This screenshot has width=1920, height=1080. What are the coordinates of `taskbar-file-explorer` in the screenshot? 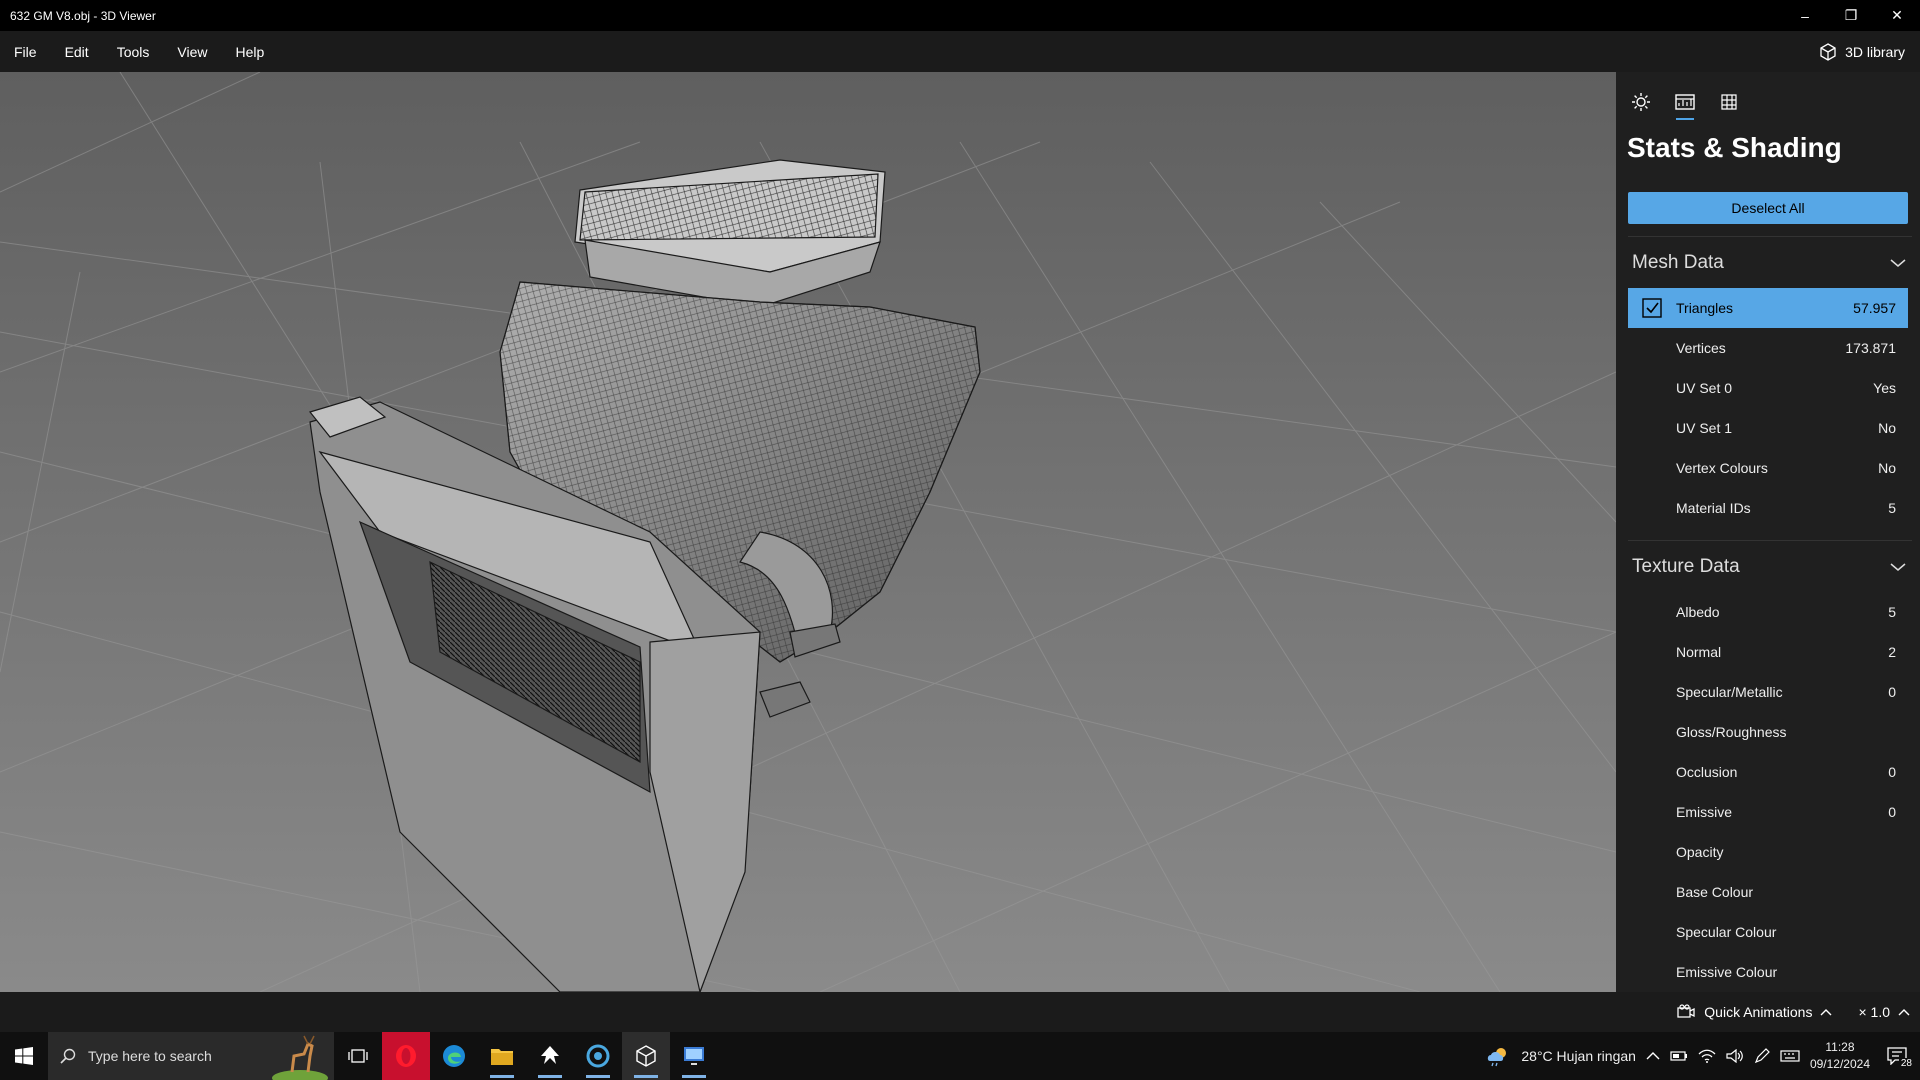 It's located at (502, 1056).